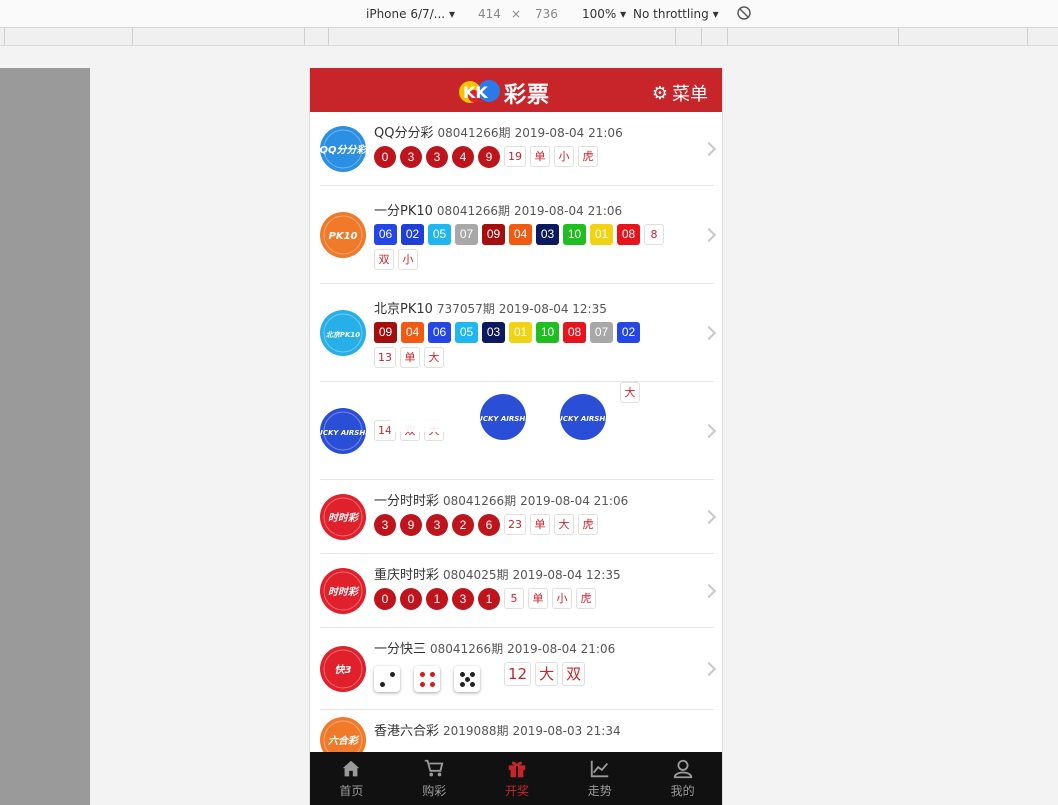 The image size is (1058, 805). I want to click on lottery-header: QQ分分彩 08041266期 2019-08-04 21:06, so click(498, 131).